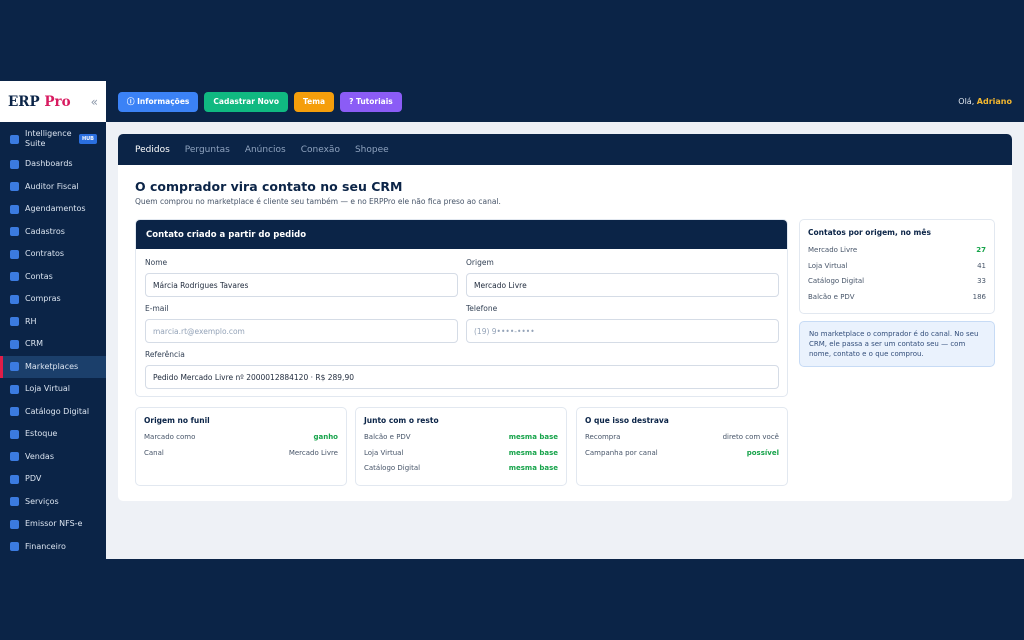  I want to click on sidebar-item-dashboards: Dashboards, so click(53, 164).